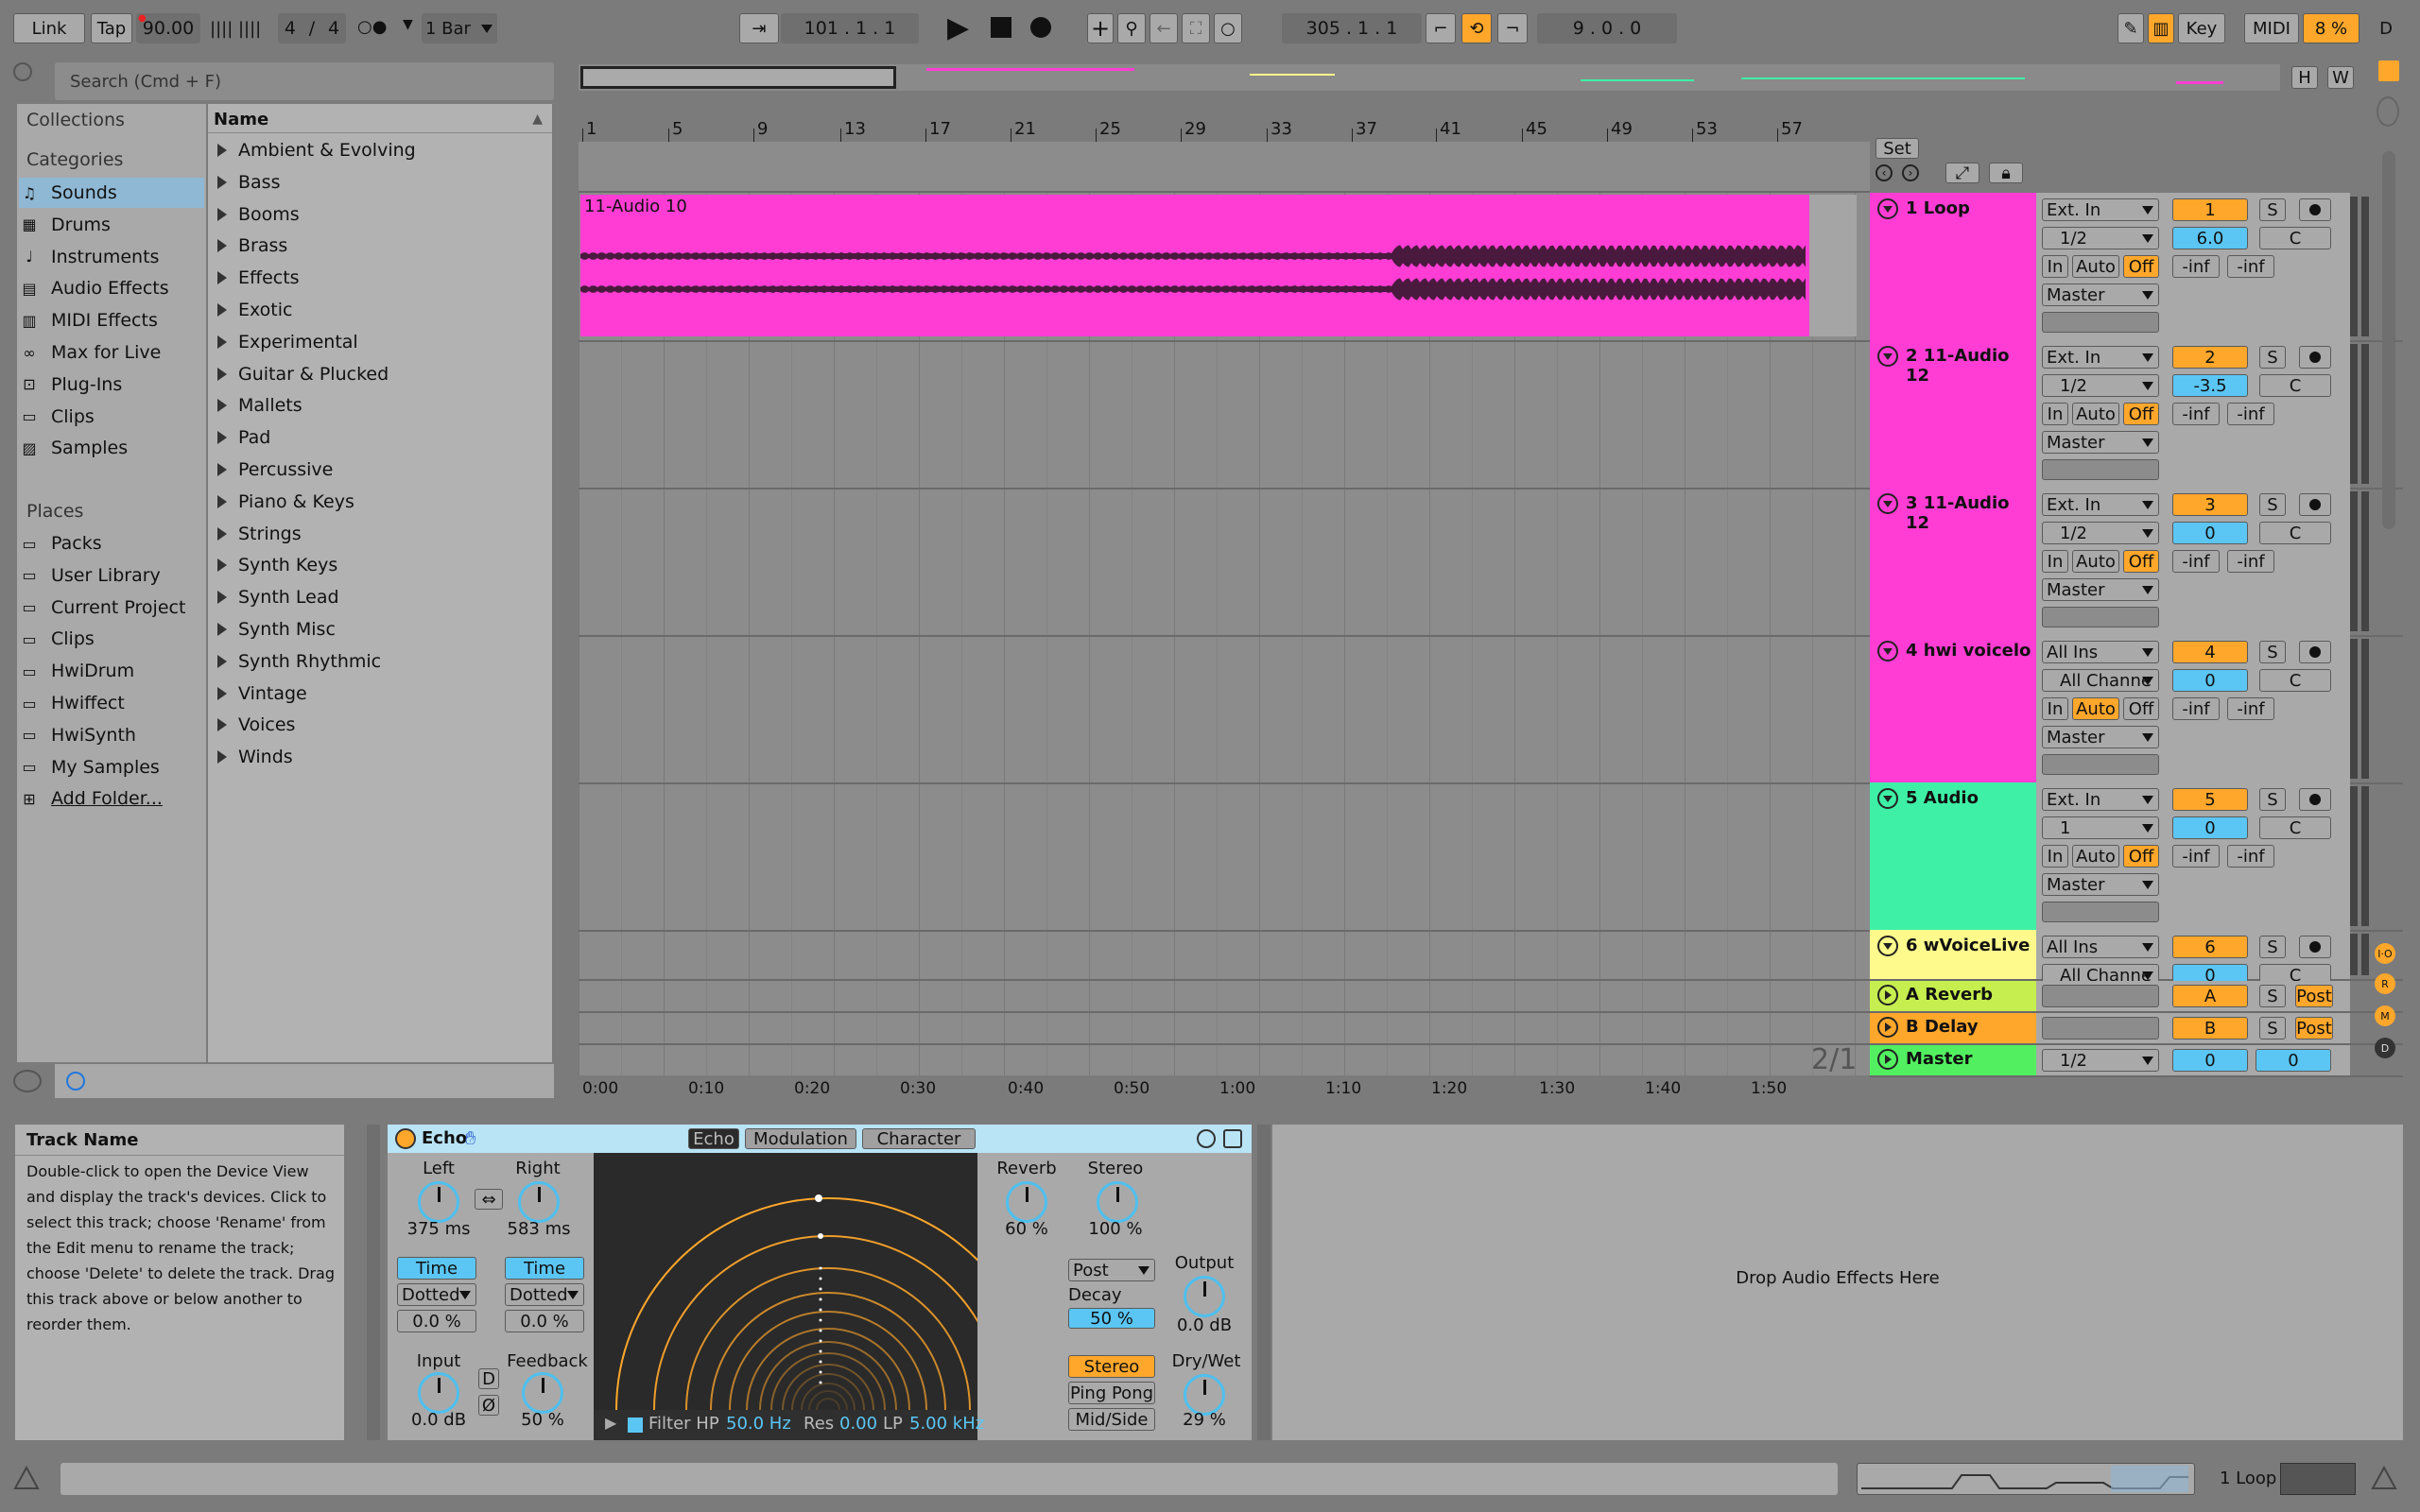 This screenshot has height=1512, width=2420. Describe the element at coordinates (1953, 266) in the screenshot. I see `track-header: 1 Loop` at that location.